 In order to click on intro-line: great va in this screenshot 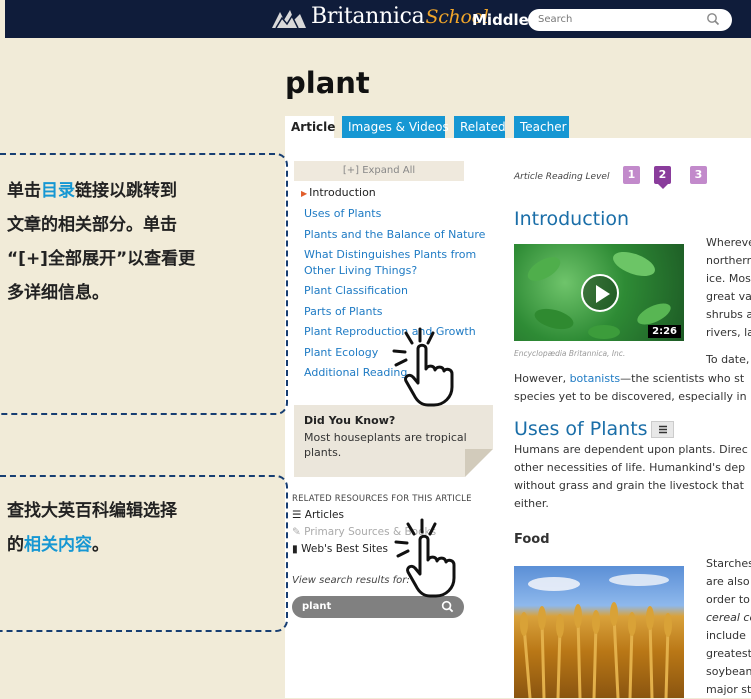, I will do `click(728, 296)`.